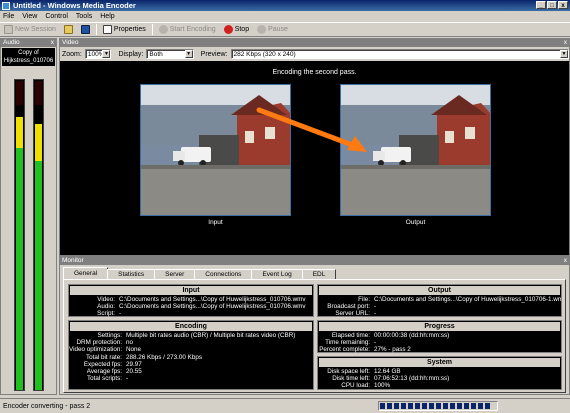 Image resolution: width=570 pixels, height=413 pixels. Describe the element at coordinates (439, 362) in the screenshot. I see `system-section-title: System` at that location.